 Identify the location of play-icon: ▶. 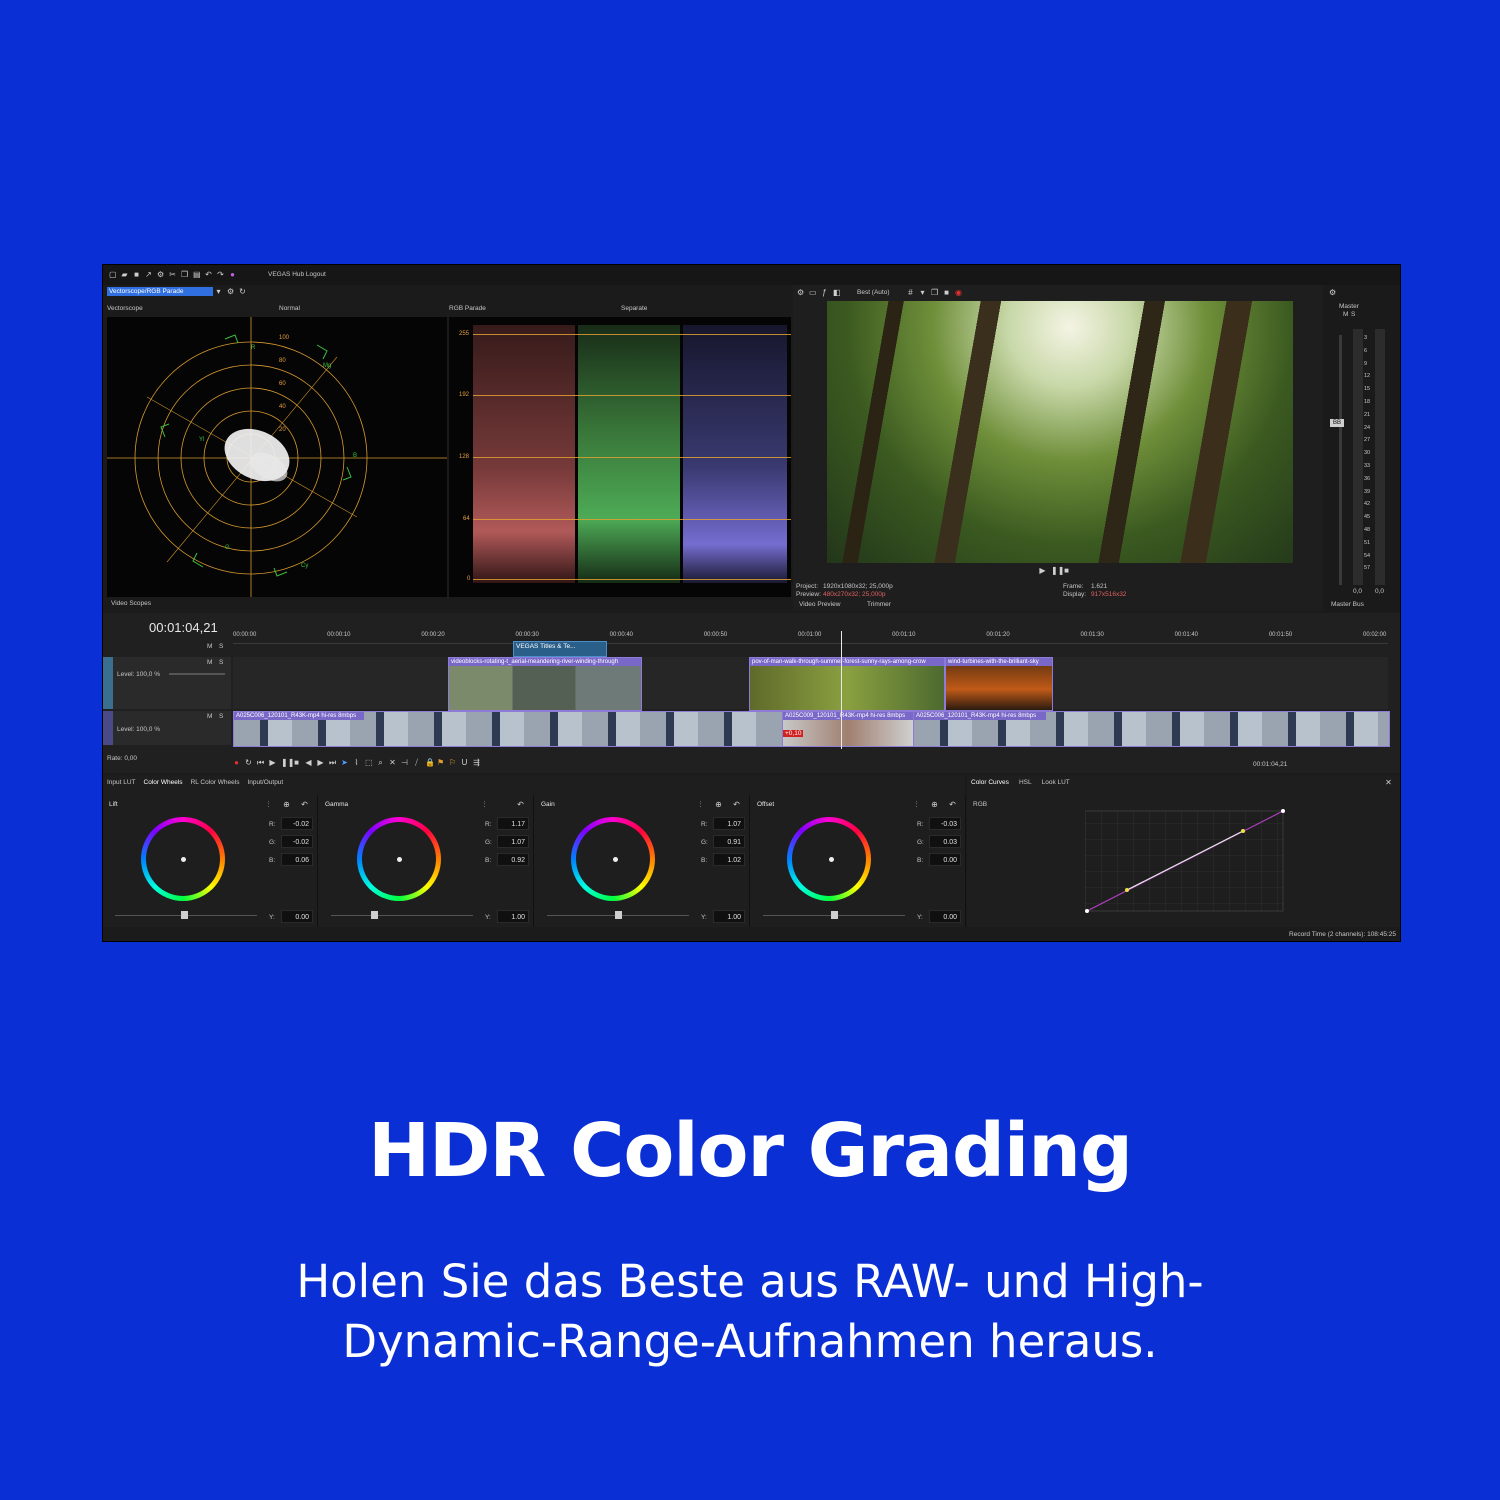
(272, 763).